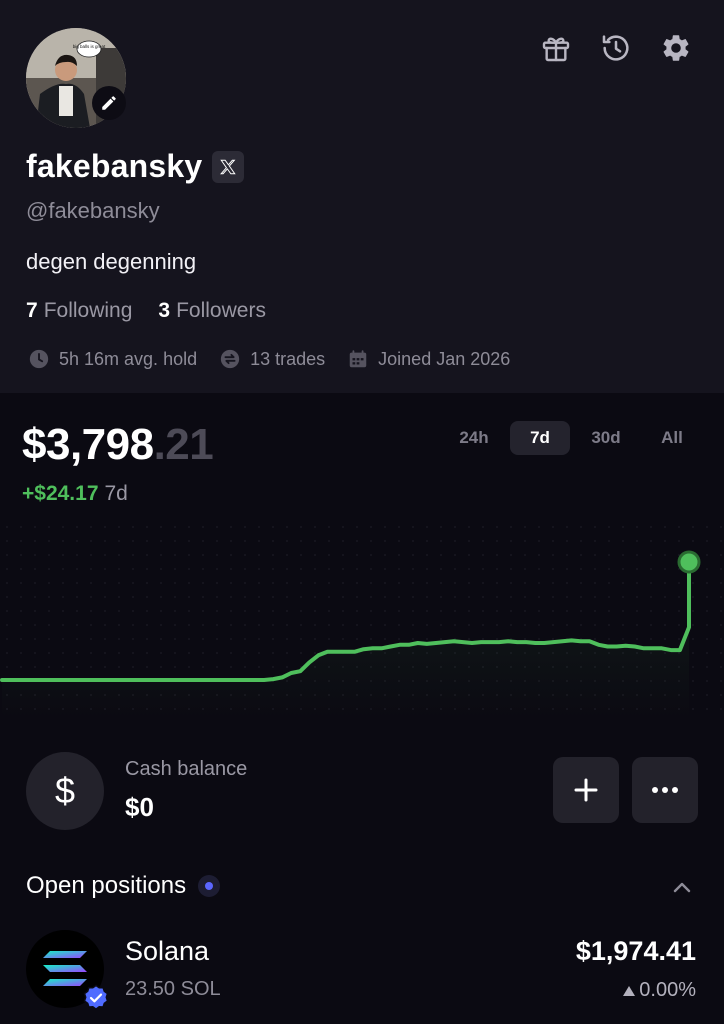  I want to click on calendar-icon, so click(358, 359).